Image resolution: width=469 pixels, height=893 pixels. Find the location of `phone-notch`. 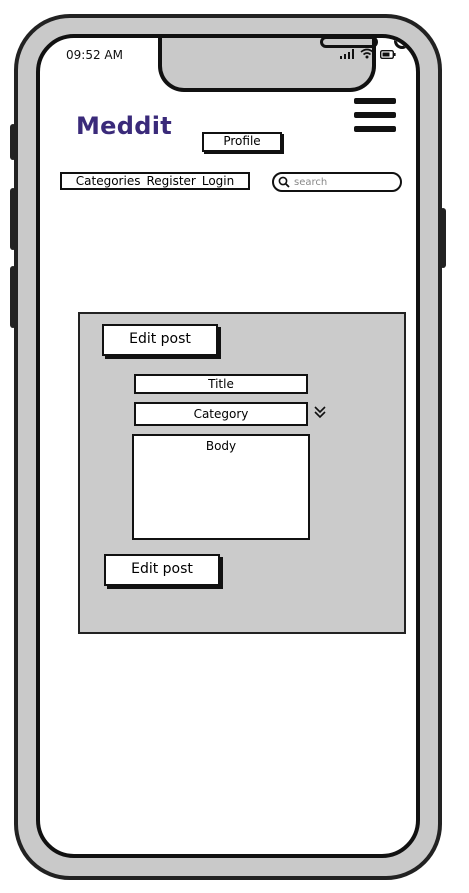

phone-notch is located at coordinates (284, 65).